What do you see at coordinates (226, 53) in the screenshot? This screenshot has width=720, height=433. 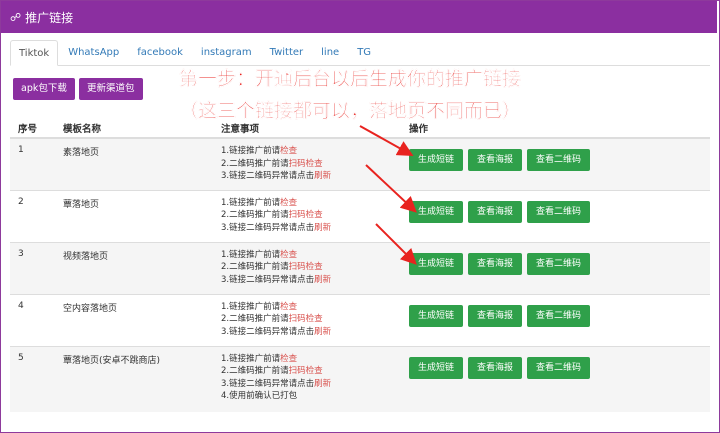 I see `tab-instagram: instagram` at bounding box center [226, 53].